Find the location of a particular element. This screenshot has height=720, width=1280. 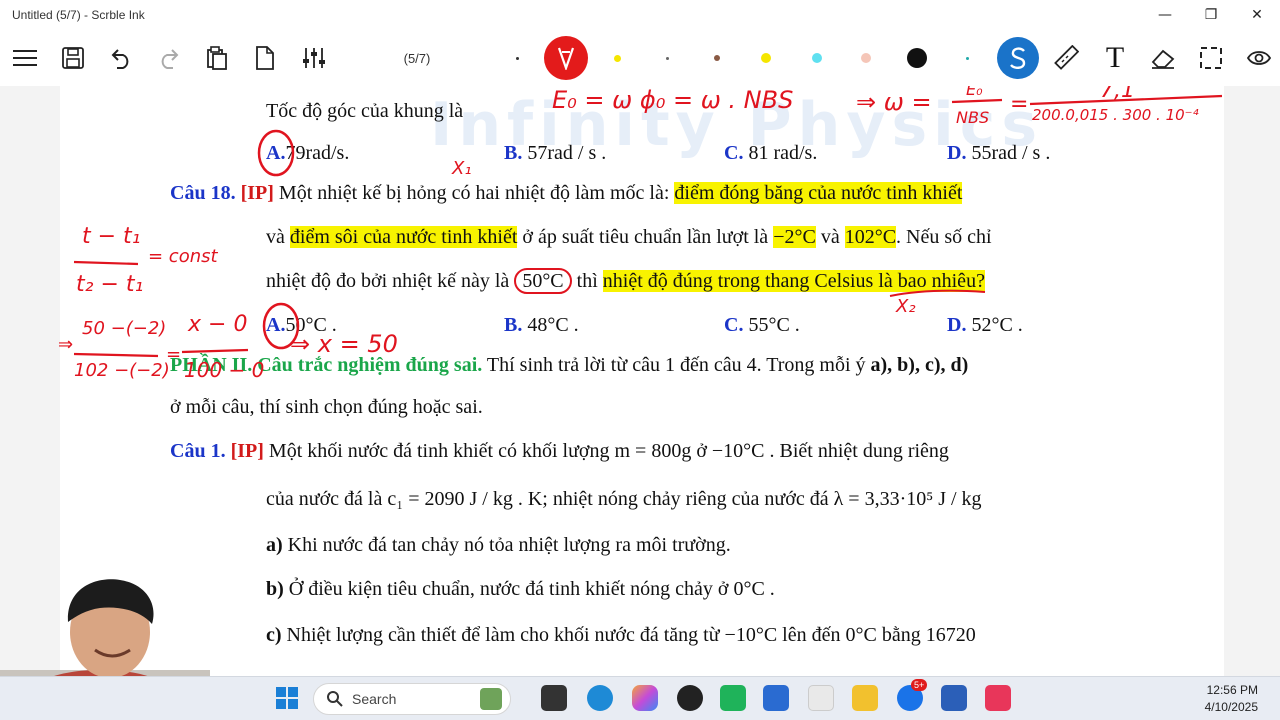

ink-result: ⇒ x = 50 is located at coordinates (344, 344).